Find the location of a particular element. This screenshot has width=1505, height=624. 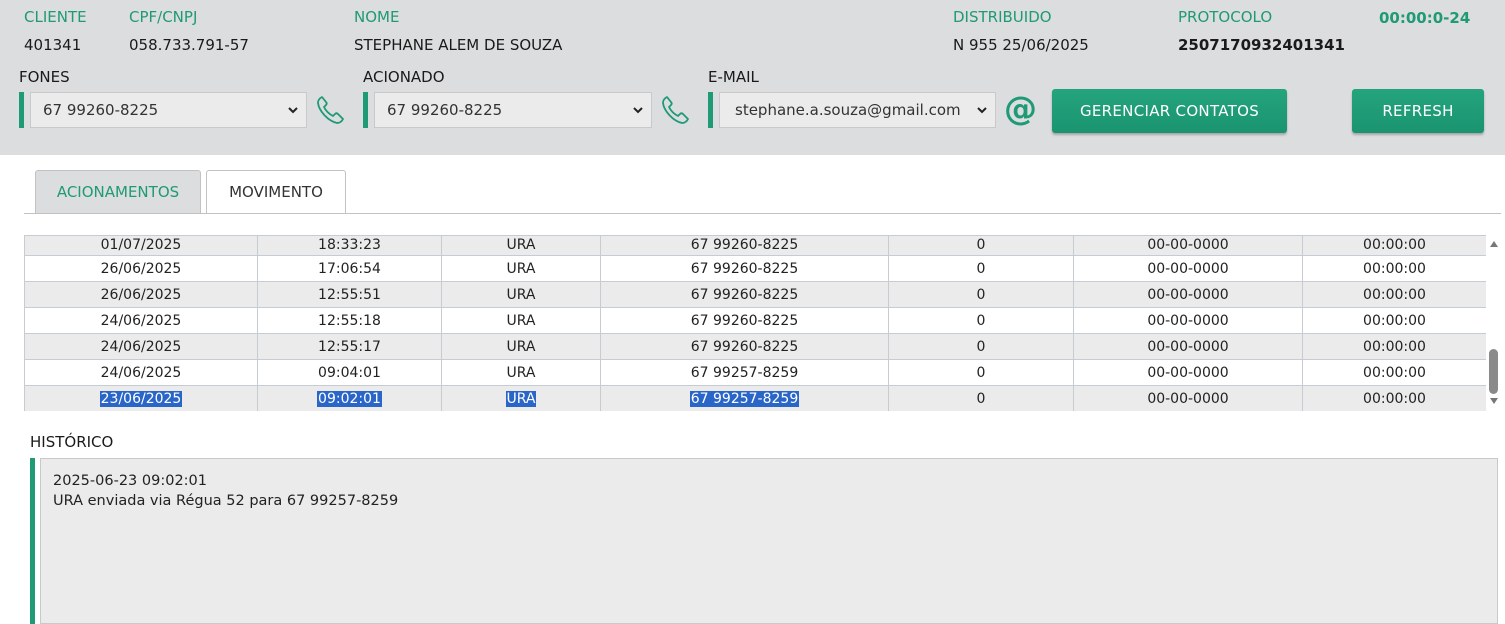

scroll-up-arrow-icon is located at coordinates (1494, 244).